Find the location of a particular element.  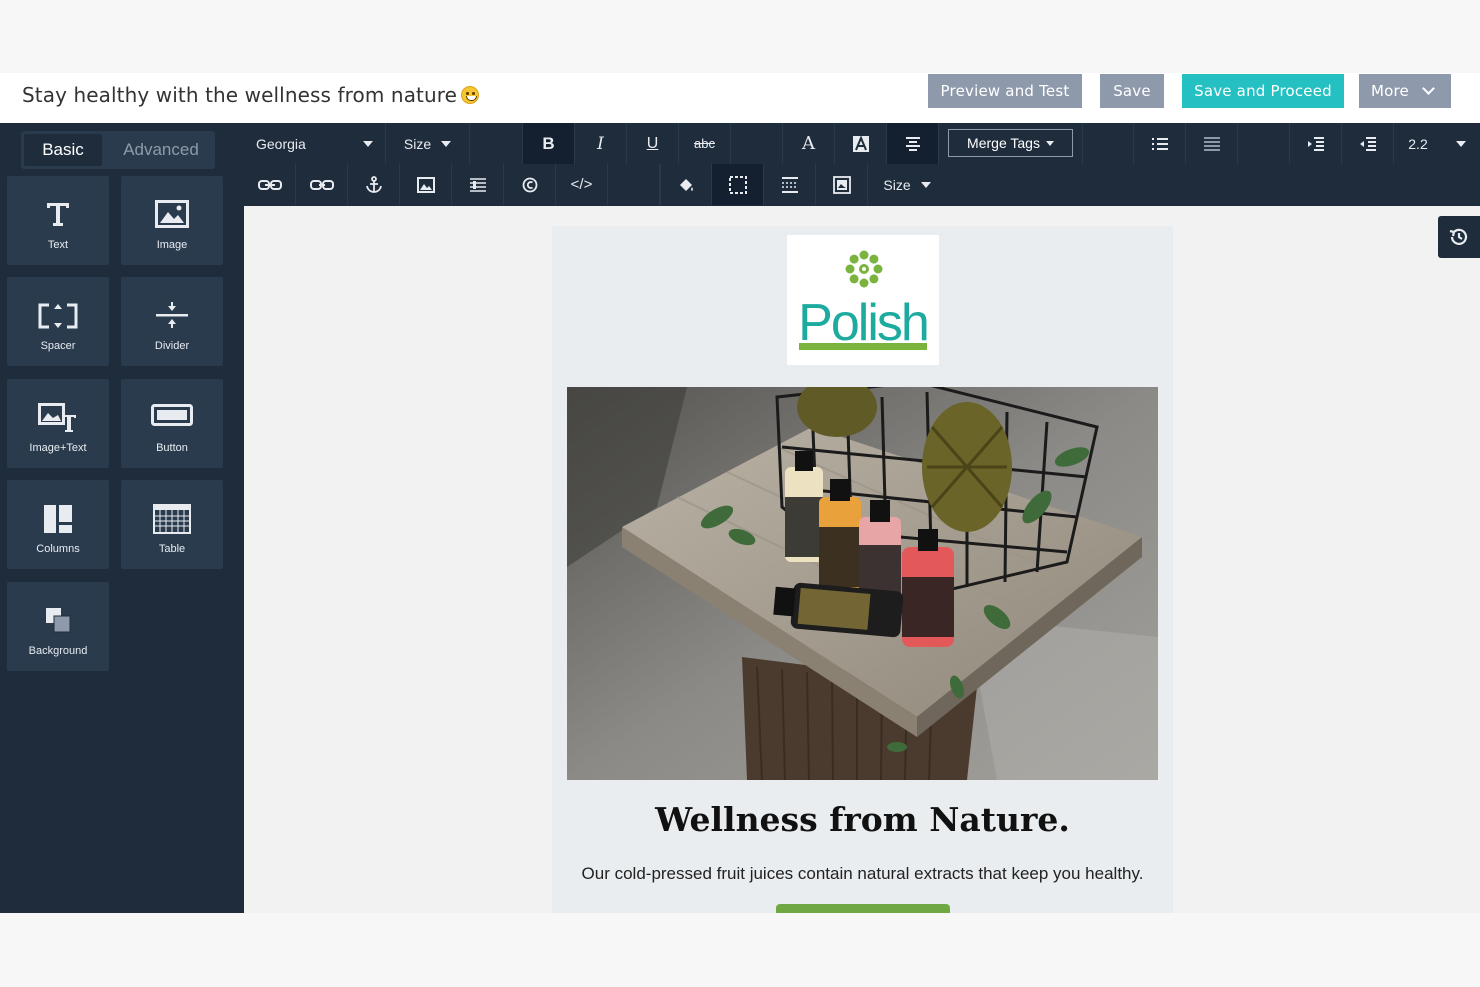

paint-bucket-icon is located at coordinates (686, 184).